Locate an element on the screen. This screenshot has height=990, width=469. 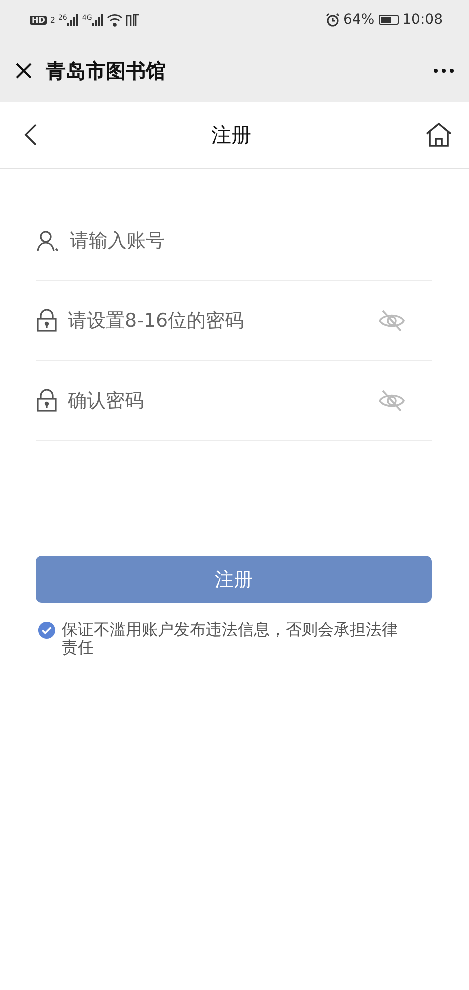
window-title: 青岛市图书馆 is located at coordinates (106, 71).